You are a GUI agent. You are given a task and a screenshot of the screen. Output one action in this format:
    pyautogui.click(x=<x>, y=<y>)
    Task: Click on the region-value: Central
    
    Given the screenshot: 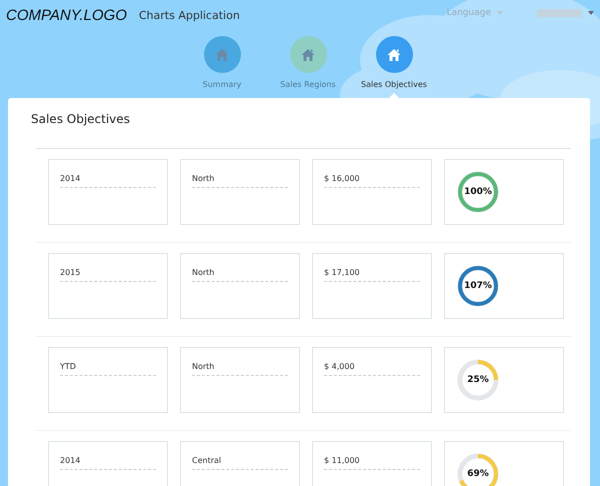 What is the action you would take?
    pyautogui.click(x=240, y=463)
    